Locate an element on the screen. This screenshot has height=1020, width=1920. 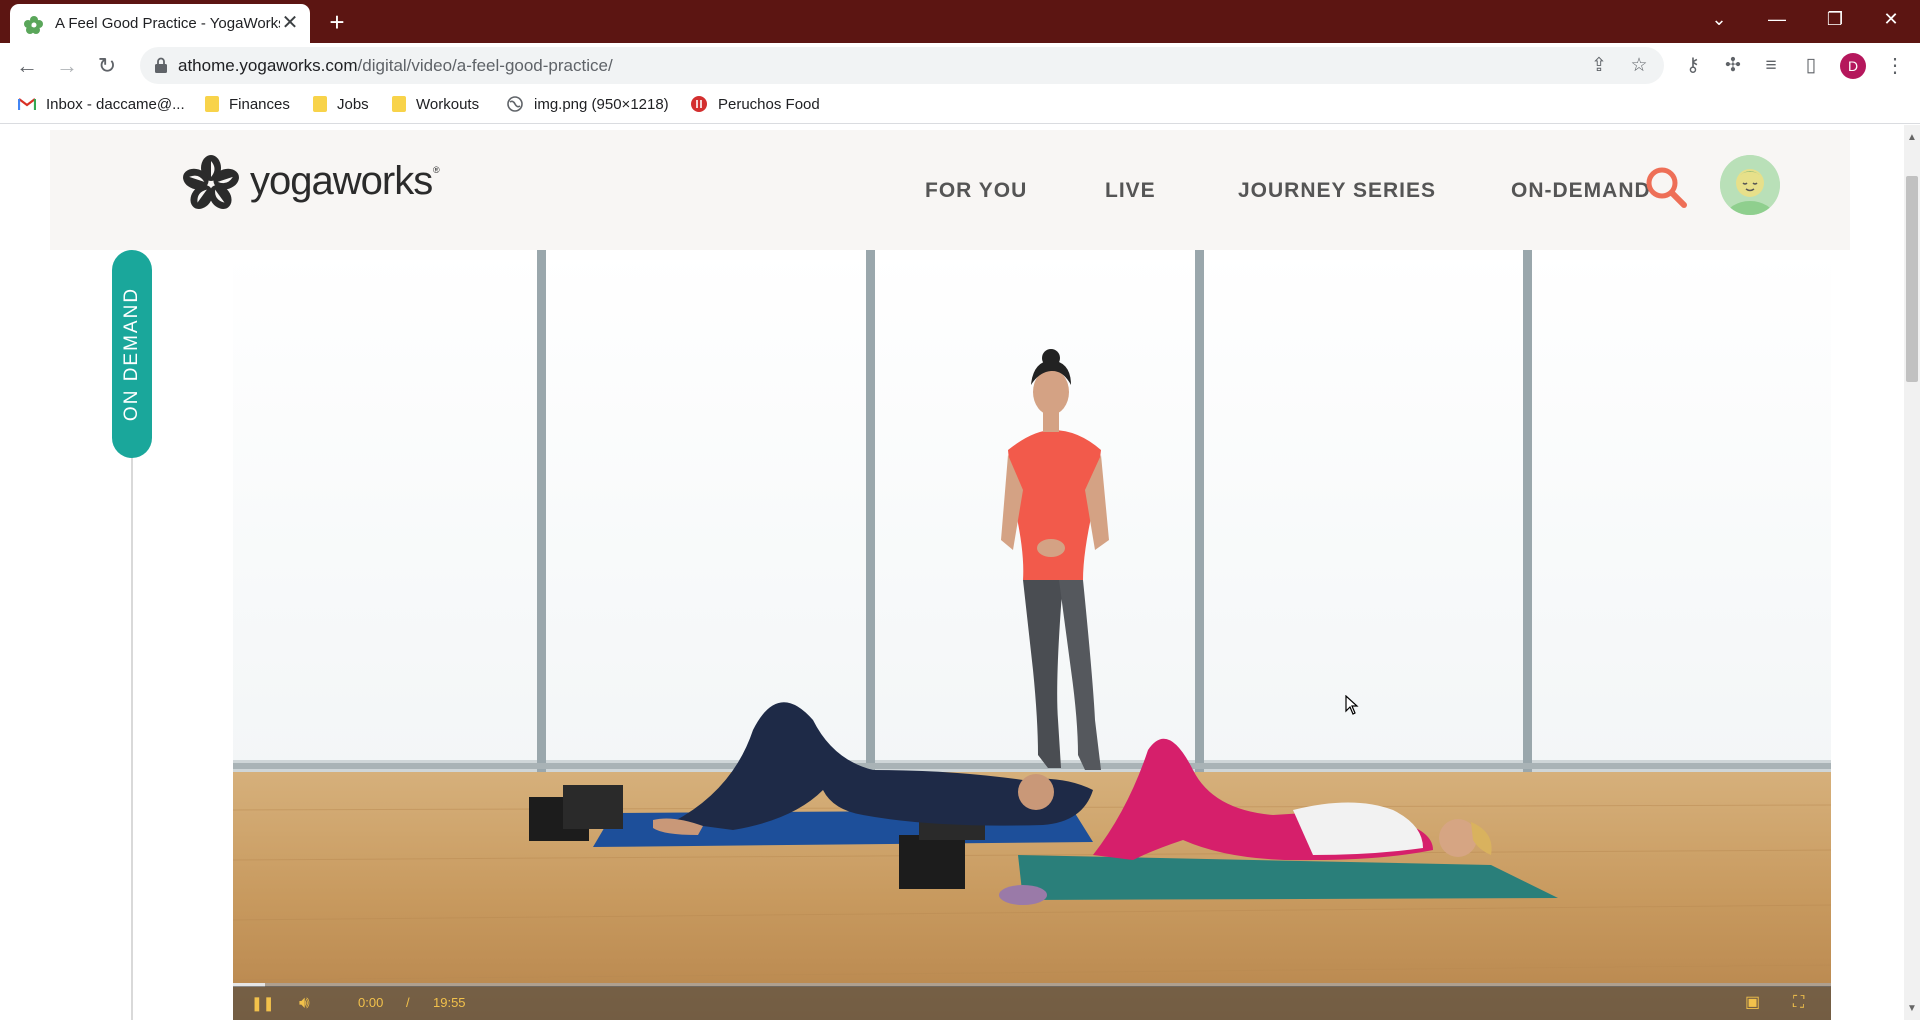
on-demand-side-tab: ON DEMAND is located at coordinates (132, 354).